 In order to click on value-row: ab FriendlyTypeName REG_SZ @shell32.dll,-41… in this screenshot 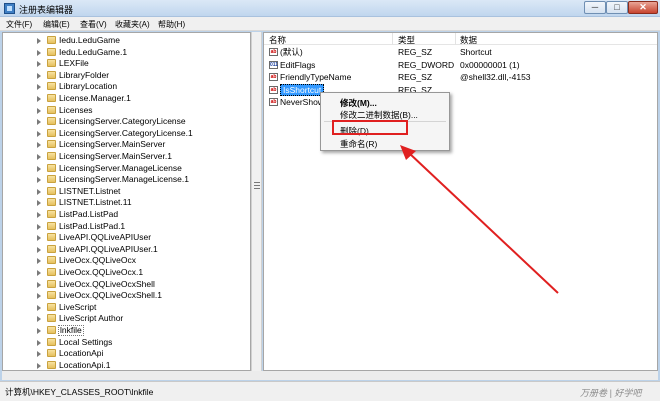, I will do `click(460, 77)`.